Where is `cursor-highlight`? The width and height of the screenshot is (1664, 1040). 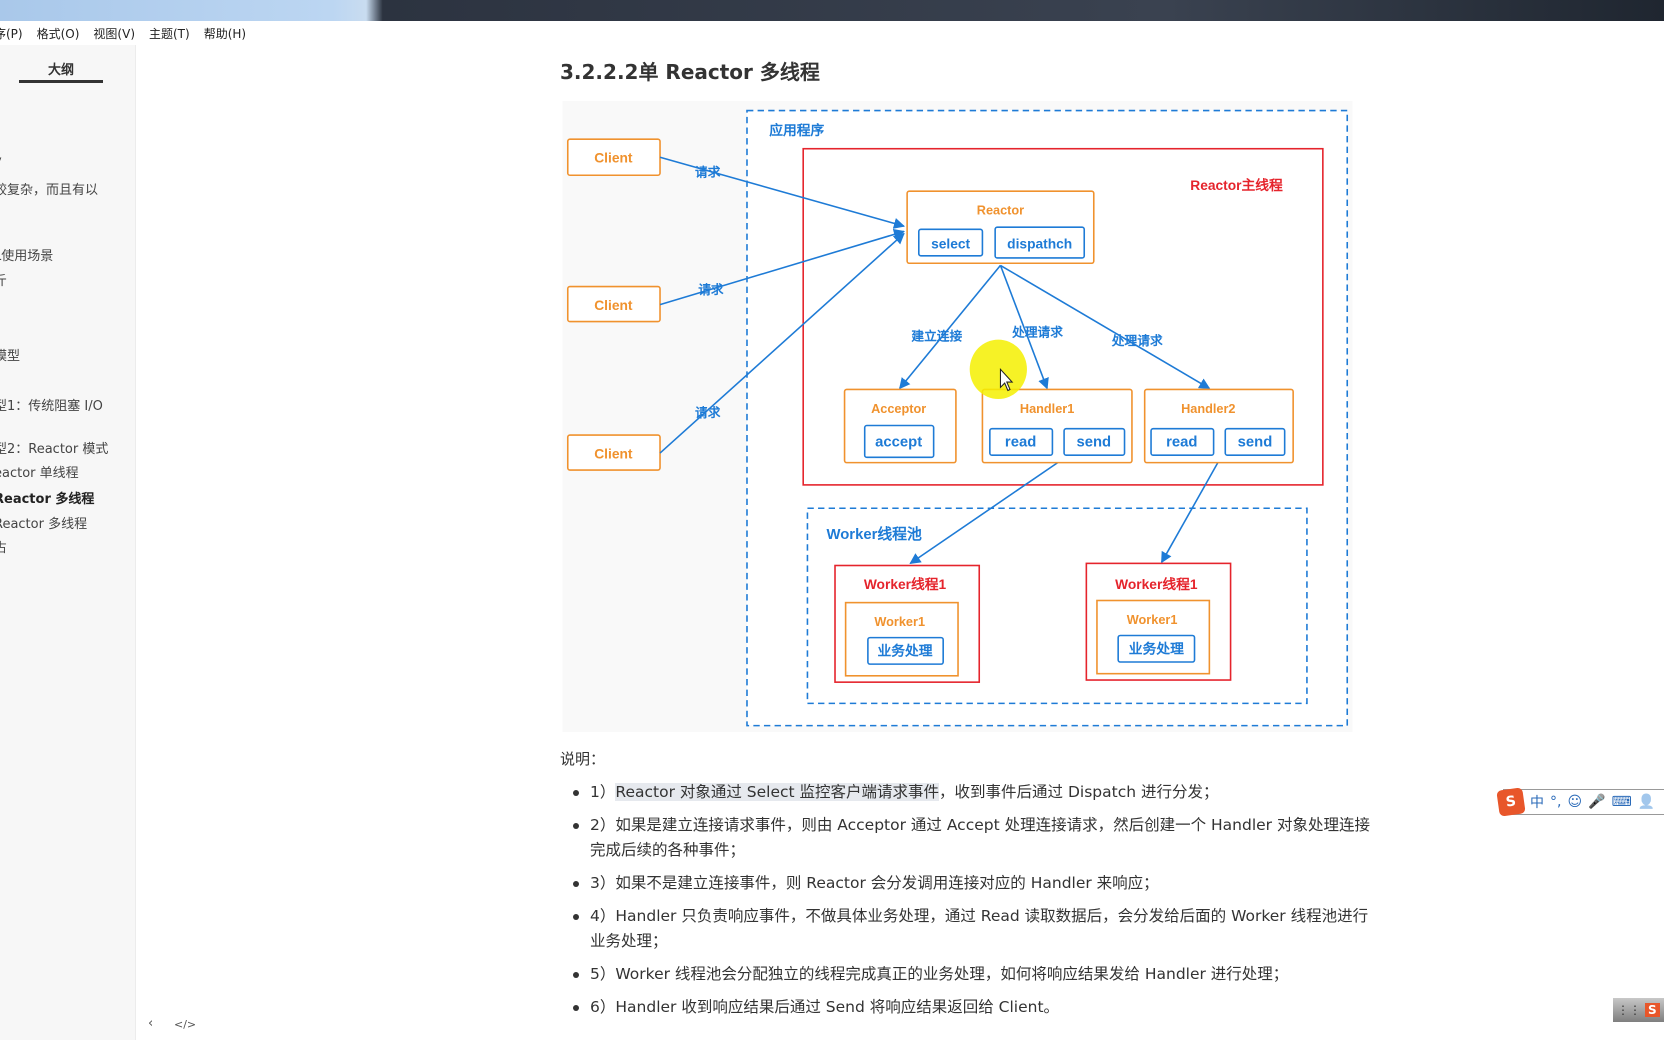 cursor-highlight is located at coordinates (998, 369).